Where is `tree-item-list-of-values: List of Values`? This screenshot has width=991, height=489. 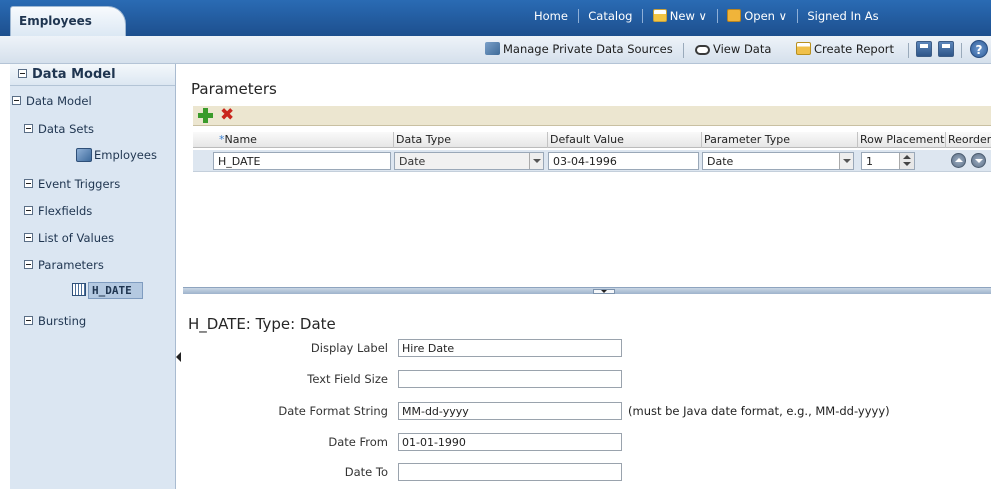
tree-item-list-of-values: List of Values is located at coordinates (69, 238).